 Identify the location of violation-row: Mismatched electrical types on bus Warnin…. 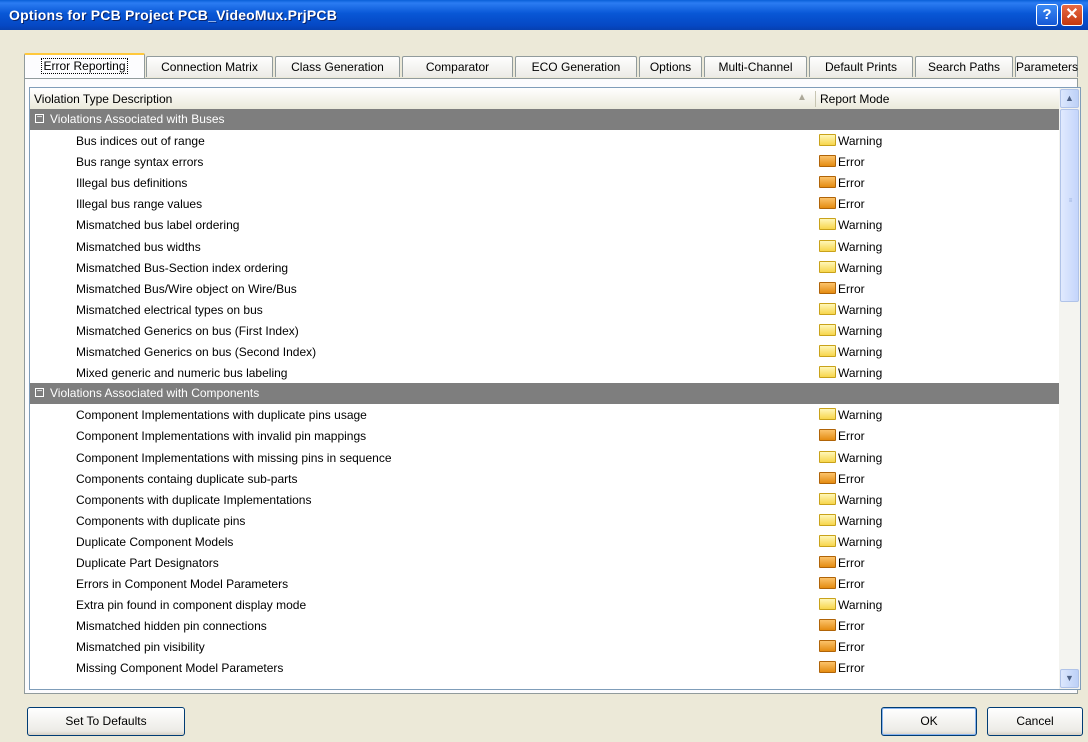
(544, 309).